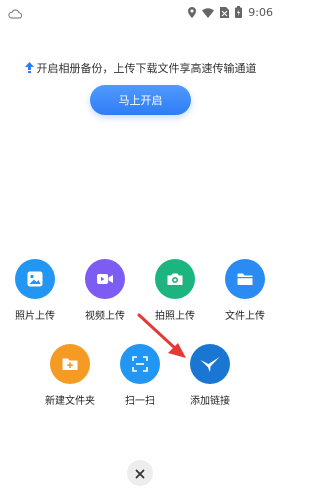 The width and height of the screenshot is (320, 500). I want to click on close-button, so click(140, 473).